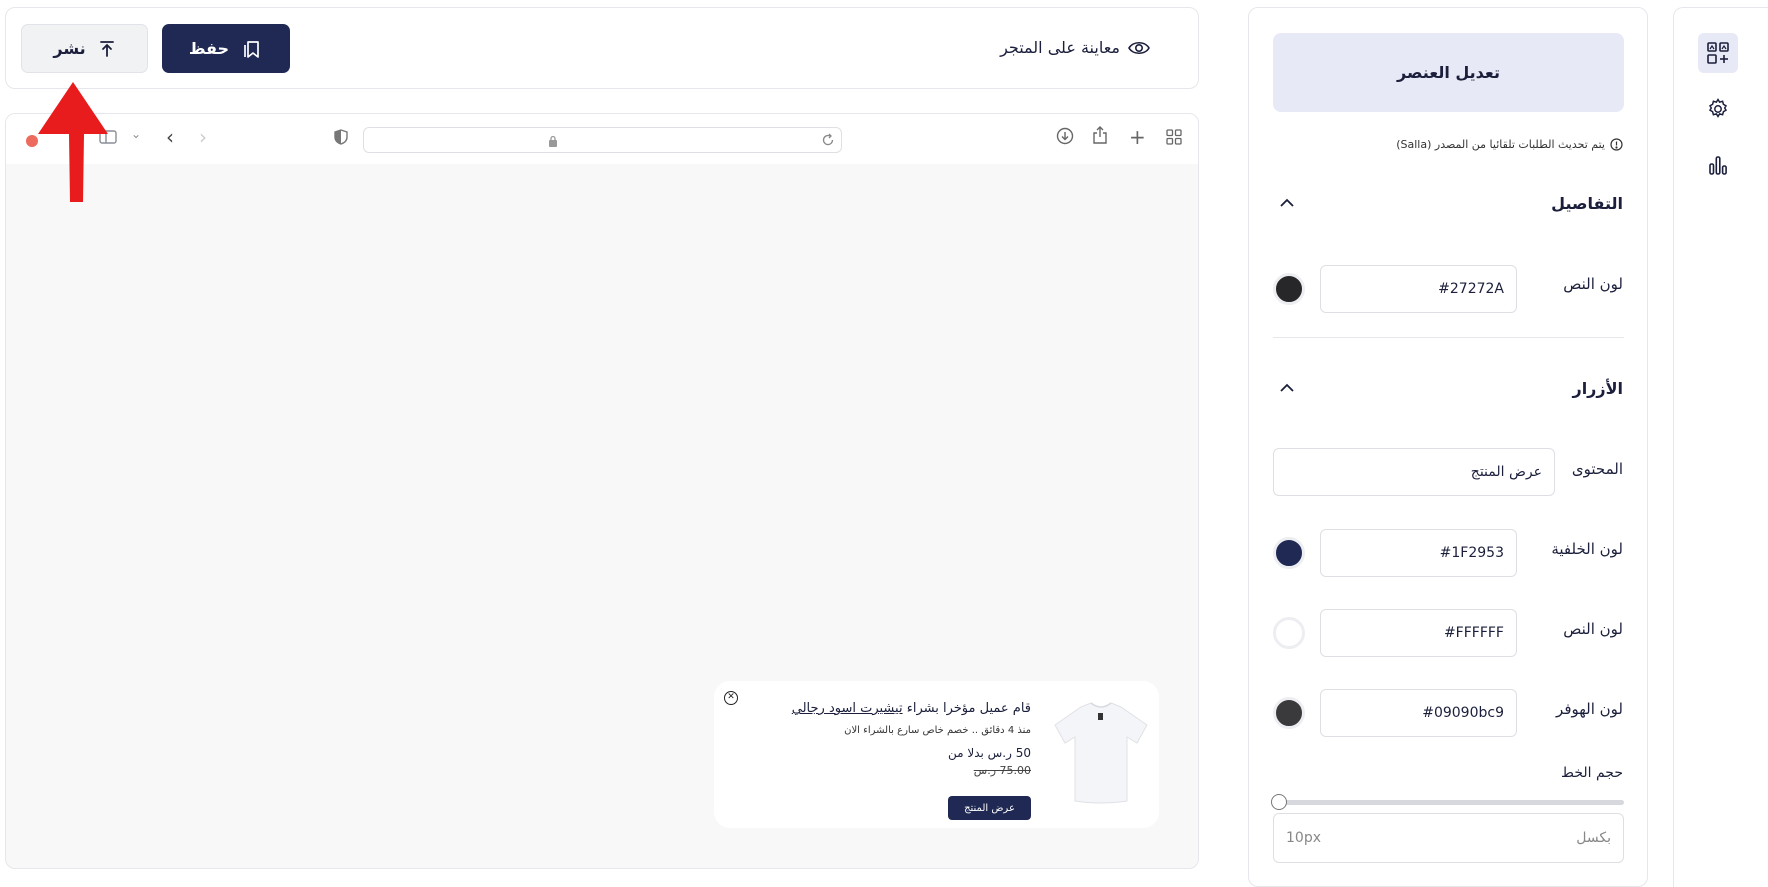  What do you see at coordinates (1418, 553) in the screenshot?
I see `bg-color-input: #1F2953` at bounding box center [1418, 553].